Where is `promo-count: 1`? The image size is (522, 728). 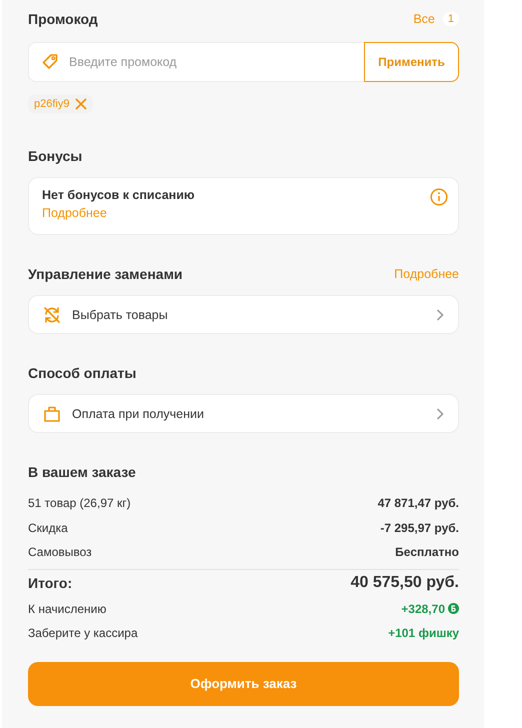
promo-count: 1 is located at coordinates (450, 19).